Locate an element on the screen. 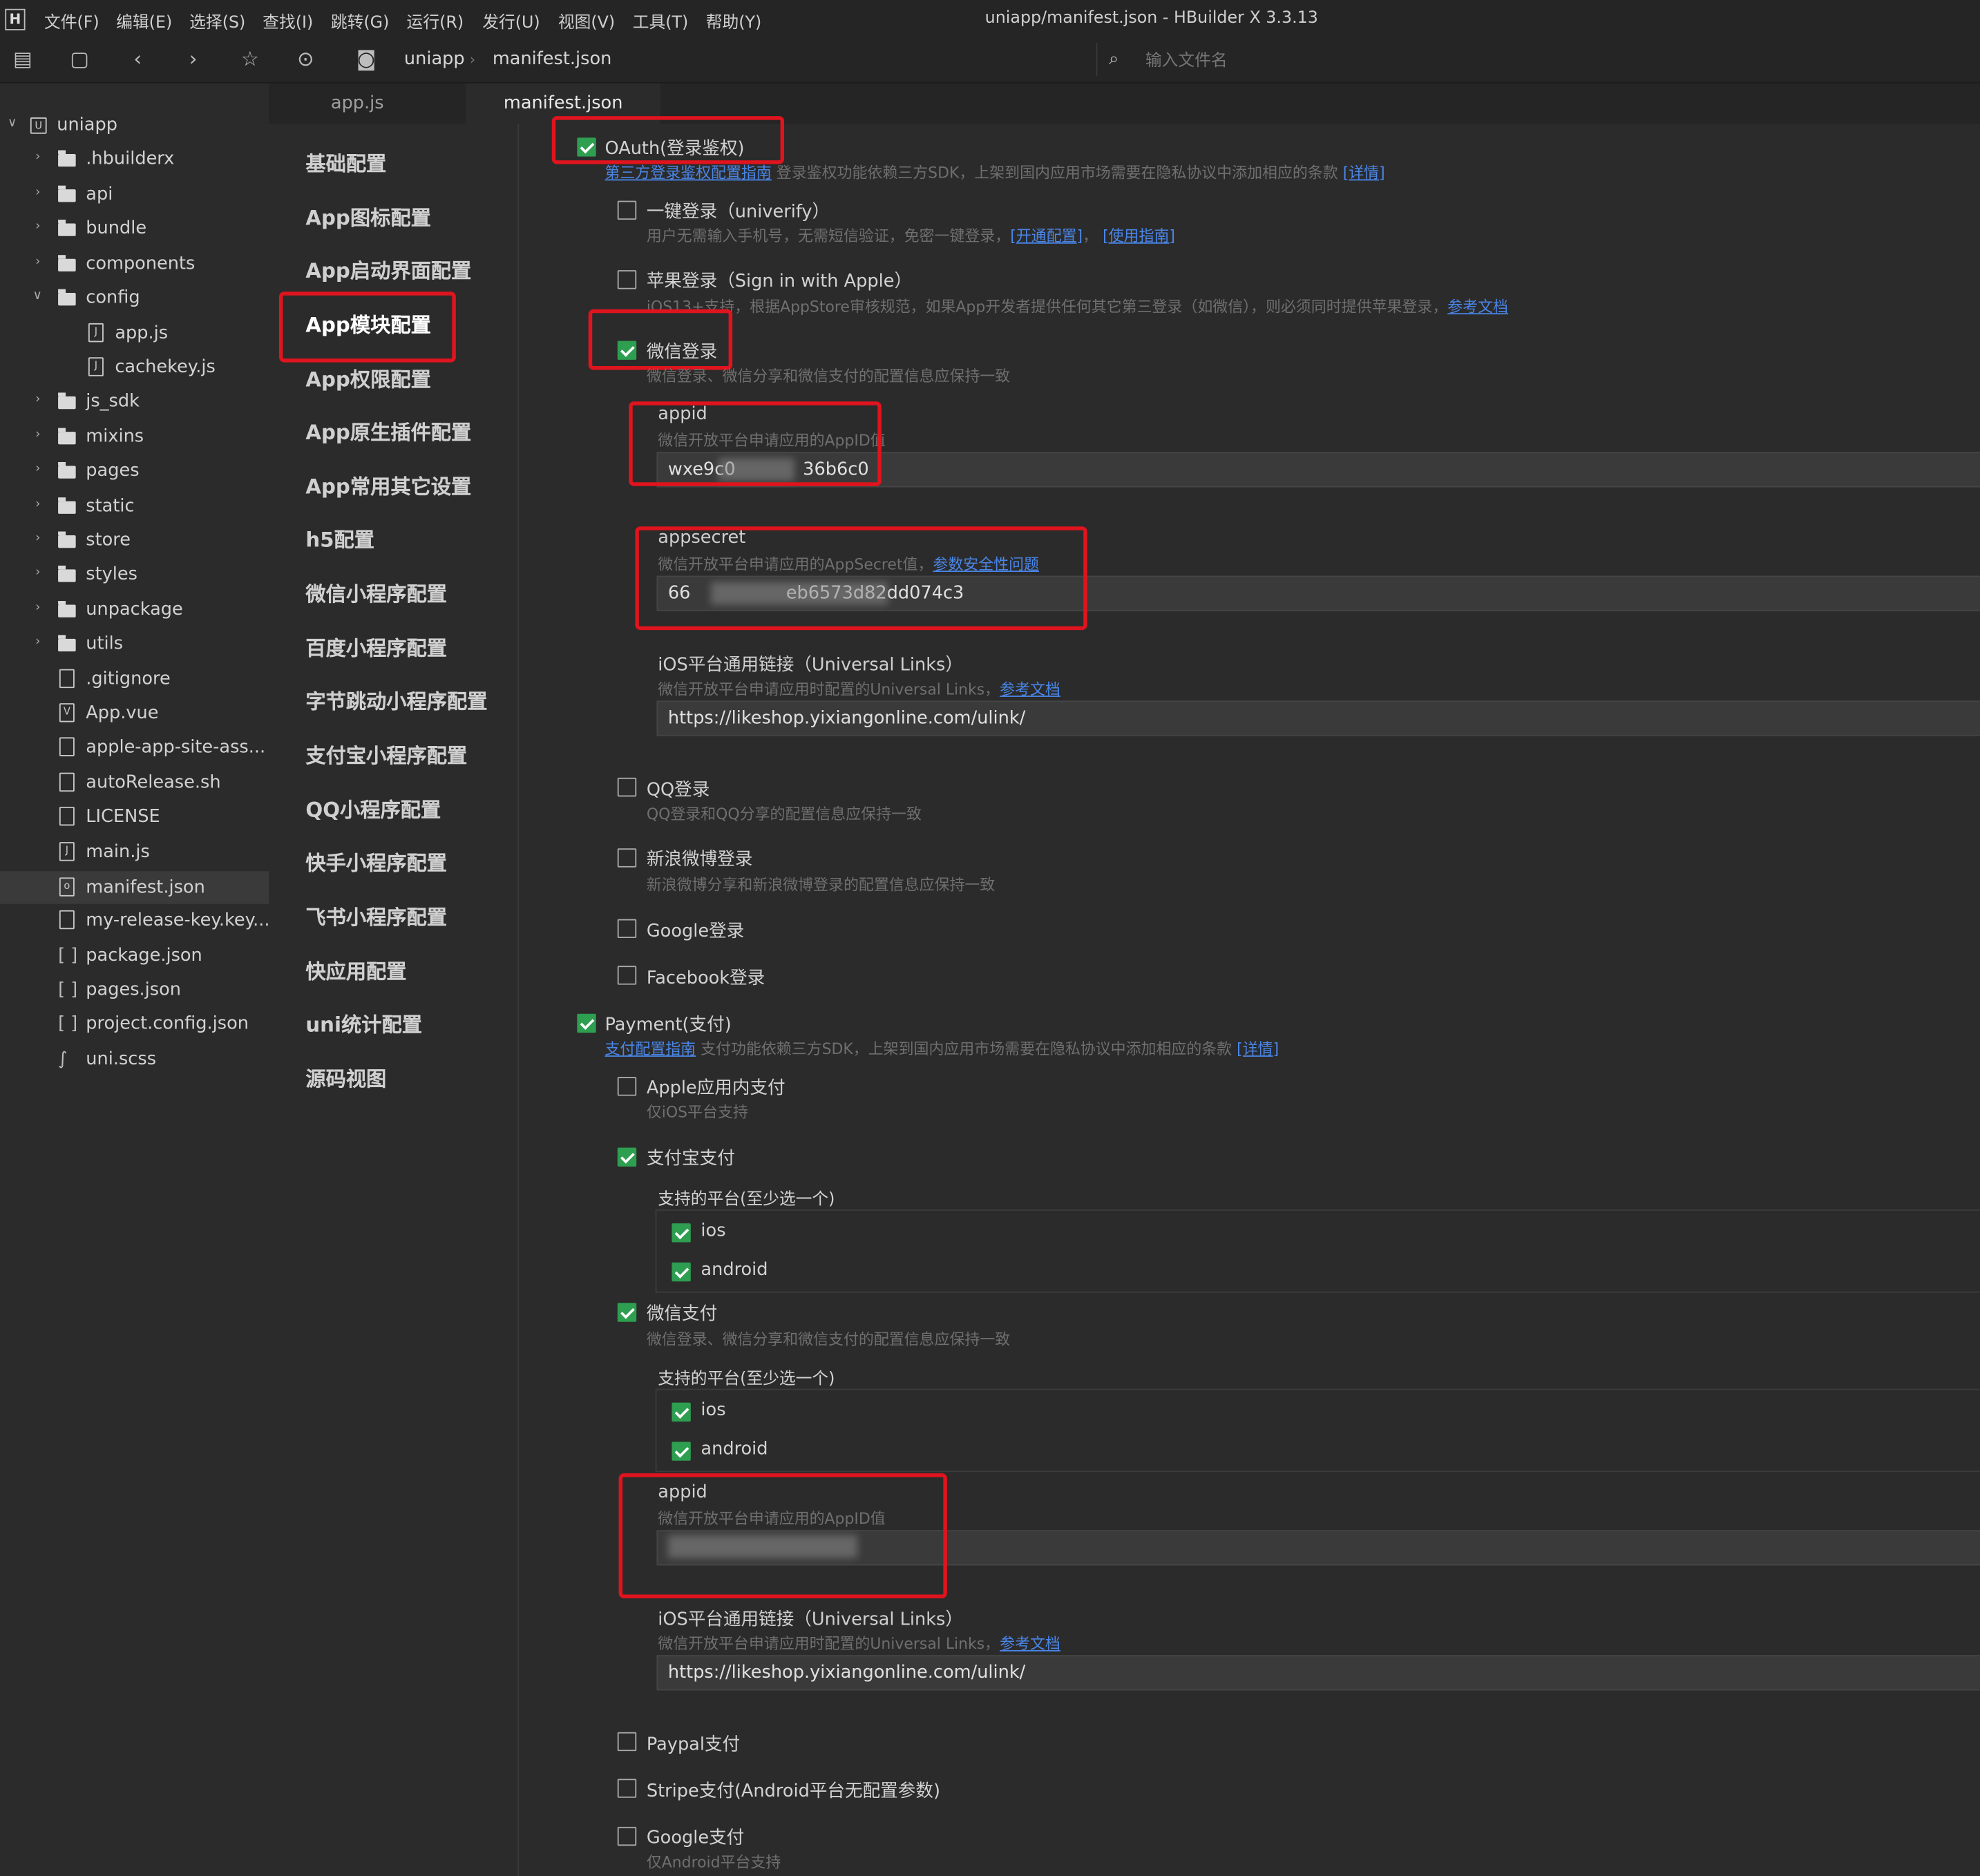  appsecret-security-link: 参数安全性问题 is located at coordinates (986, 564).